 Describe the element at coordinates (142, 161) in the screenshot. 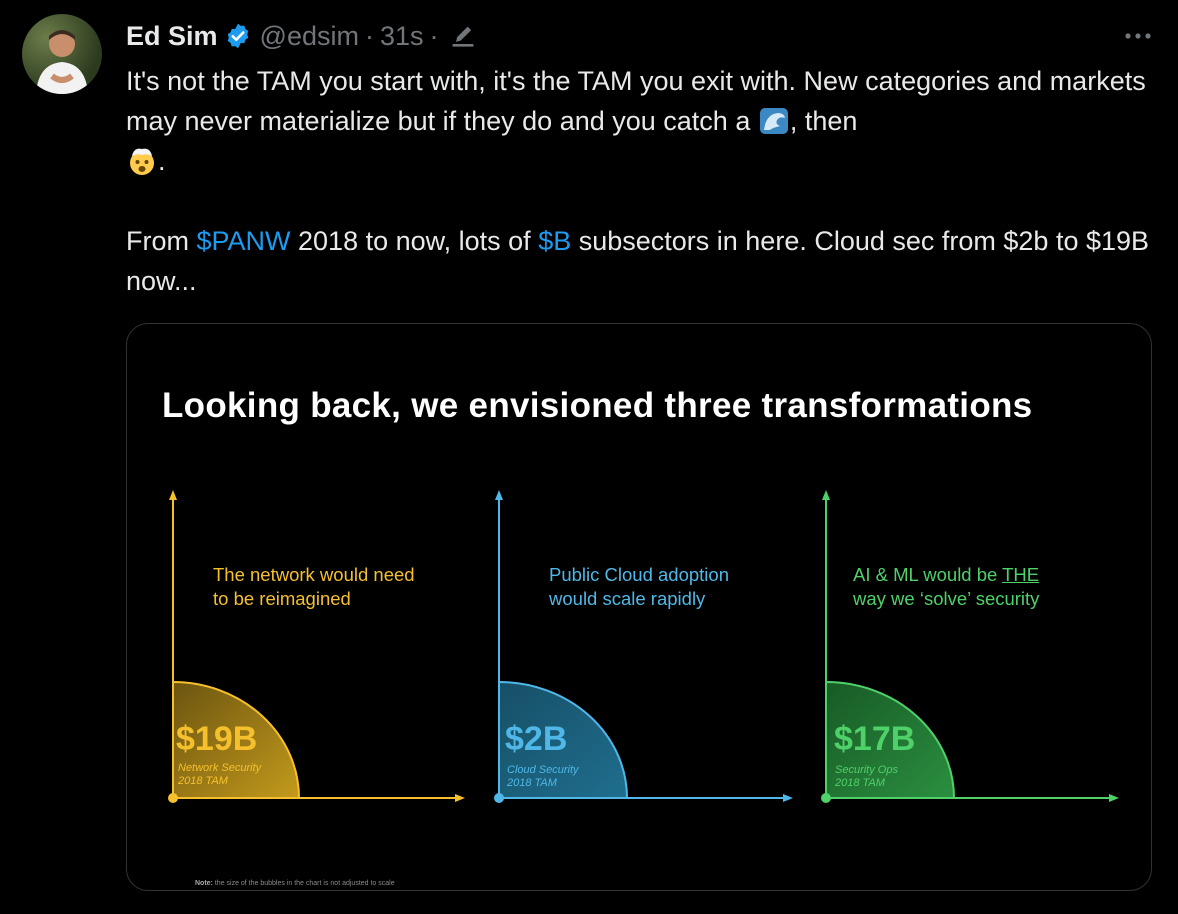

I see `exploding-head-emoji-icon` at that location.